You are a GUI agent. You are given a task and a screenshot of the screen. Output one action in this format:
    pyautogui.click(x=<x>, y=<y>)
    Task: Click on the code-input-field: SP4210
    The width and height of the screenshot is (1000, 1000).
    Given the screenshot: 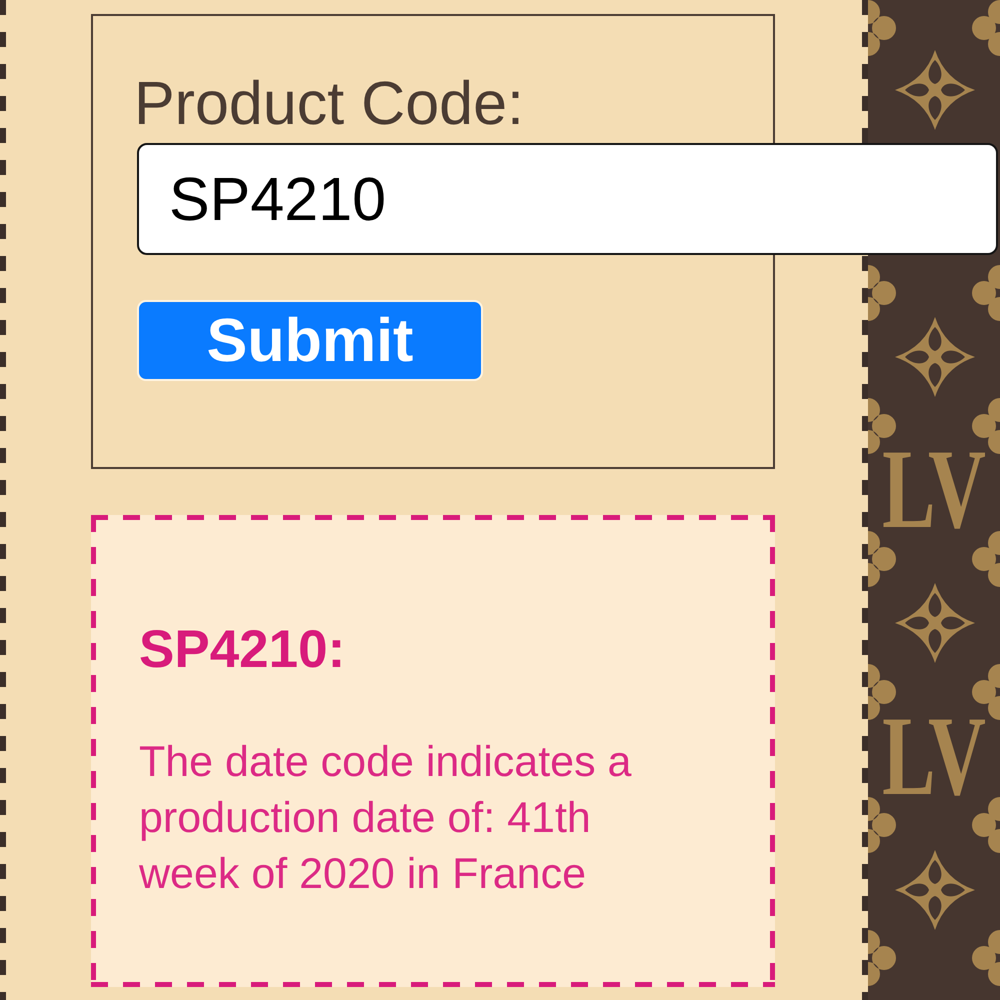 What is the action you would take?
    pyautogui.click(x=567, y=199)
    